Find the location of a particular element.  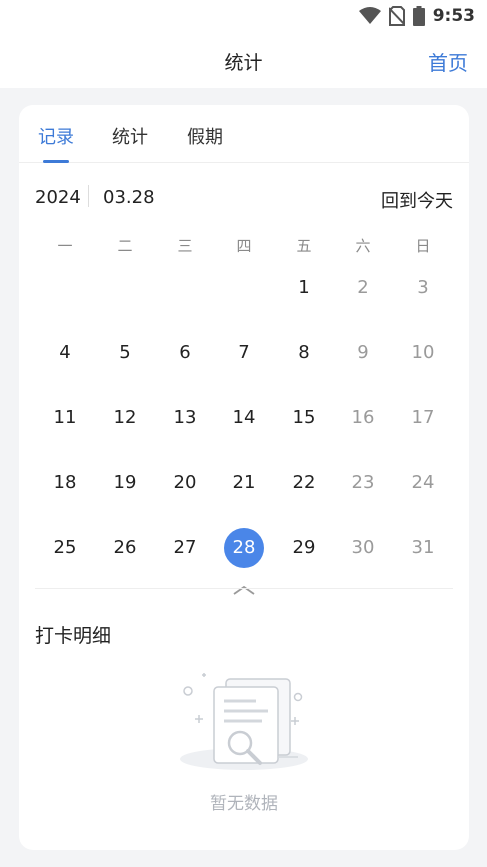

calendar-day: 11 is located at coordinates (65, 418).